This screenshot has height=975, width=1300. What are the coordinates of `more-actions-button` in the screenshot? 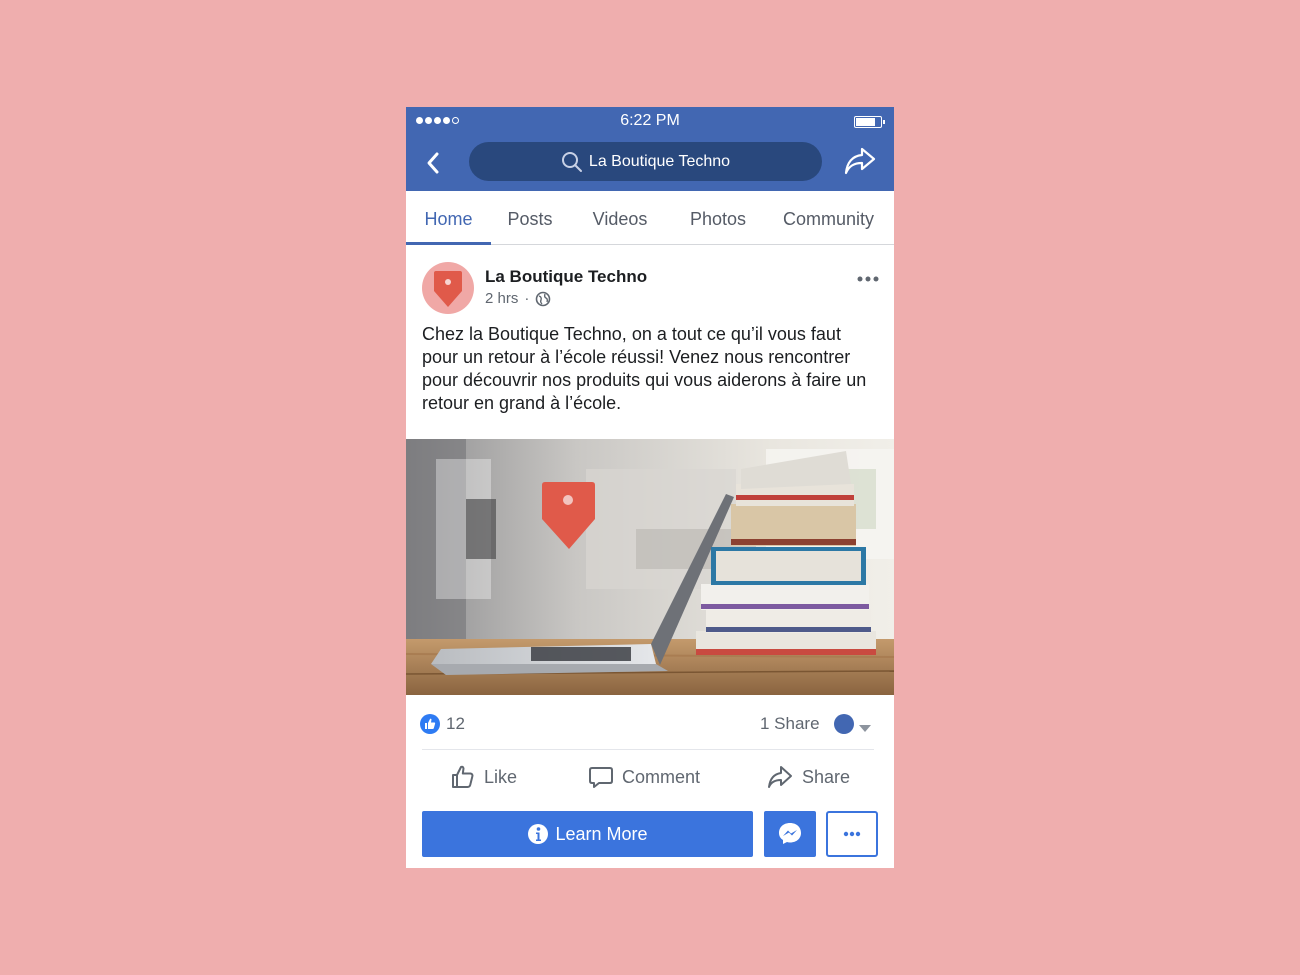 It's located at (852, 834).